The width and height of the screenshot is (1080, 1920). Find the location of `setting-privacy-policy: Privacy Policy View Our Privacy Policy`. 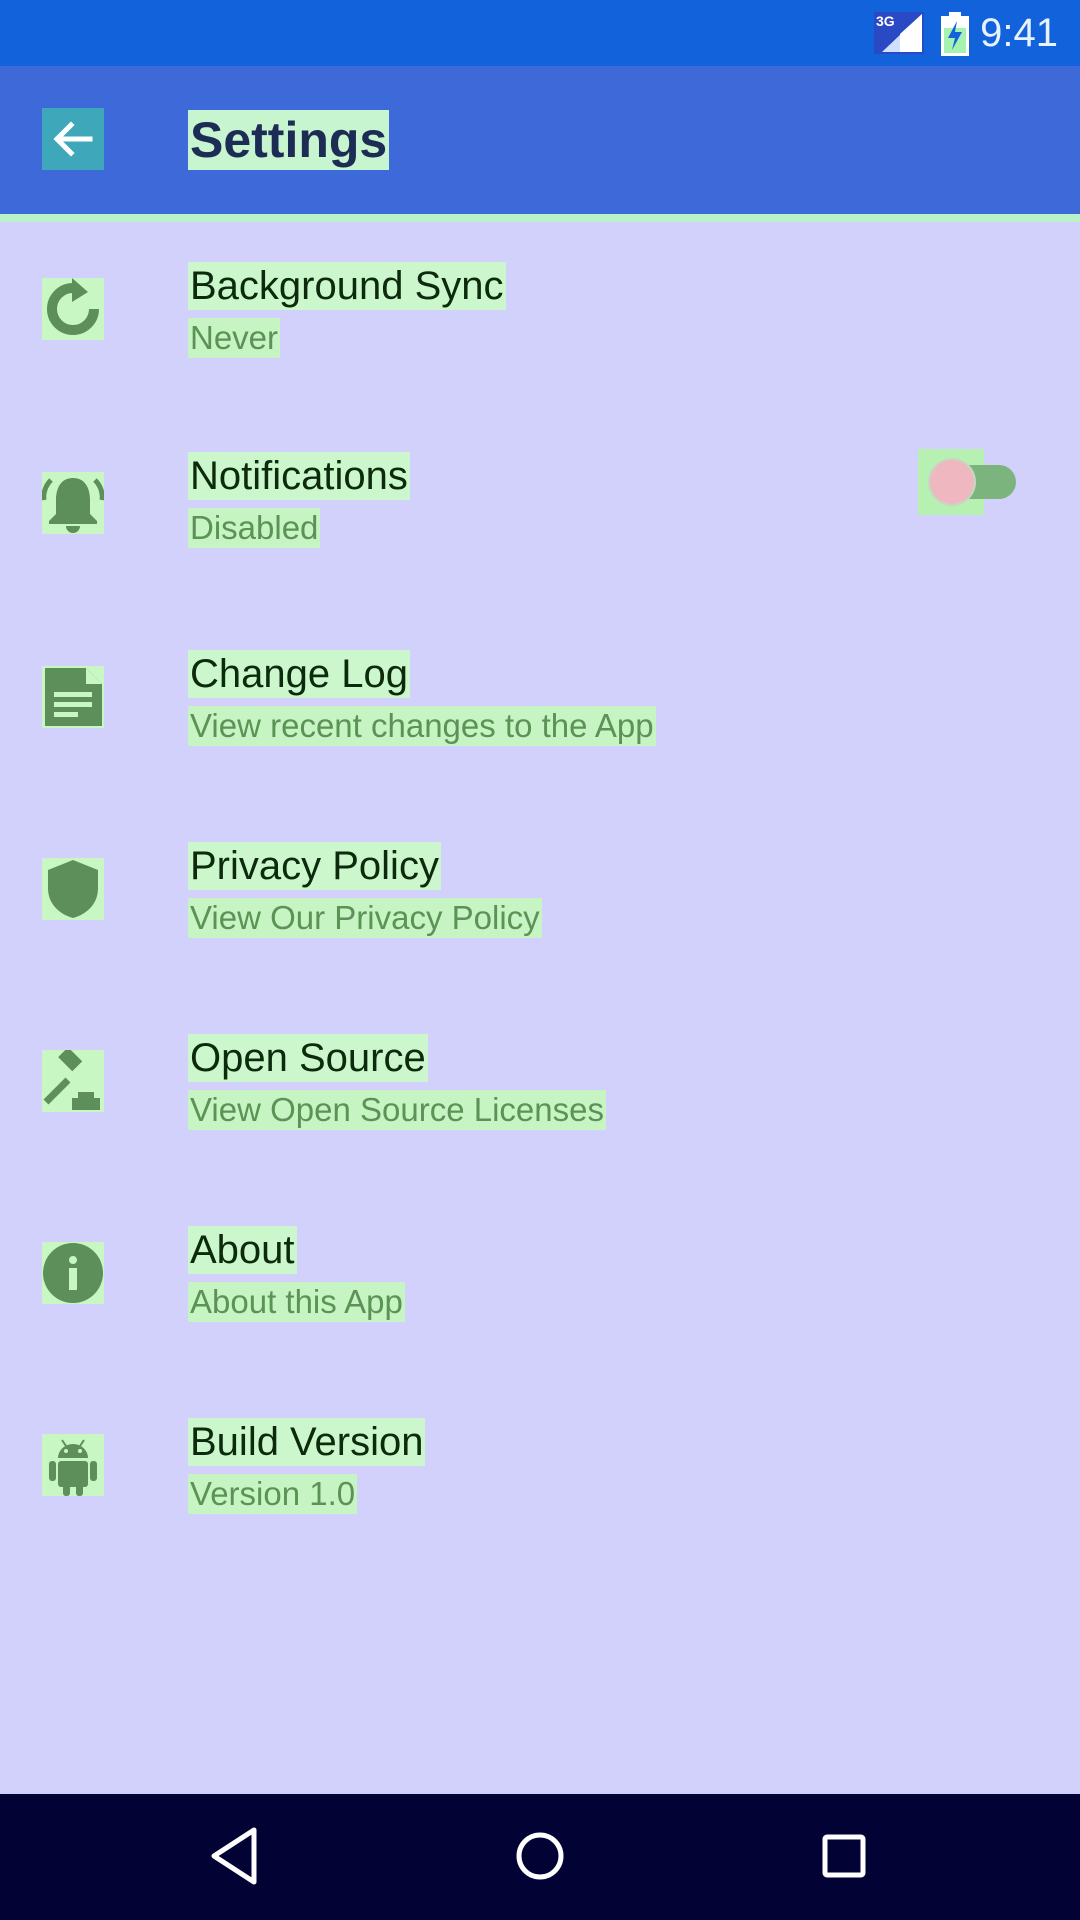

setting-privacy-policy: Privacy Policy View Our Privacy Policy is located at coordinates (540, 902).